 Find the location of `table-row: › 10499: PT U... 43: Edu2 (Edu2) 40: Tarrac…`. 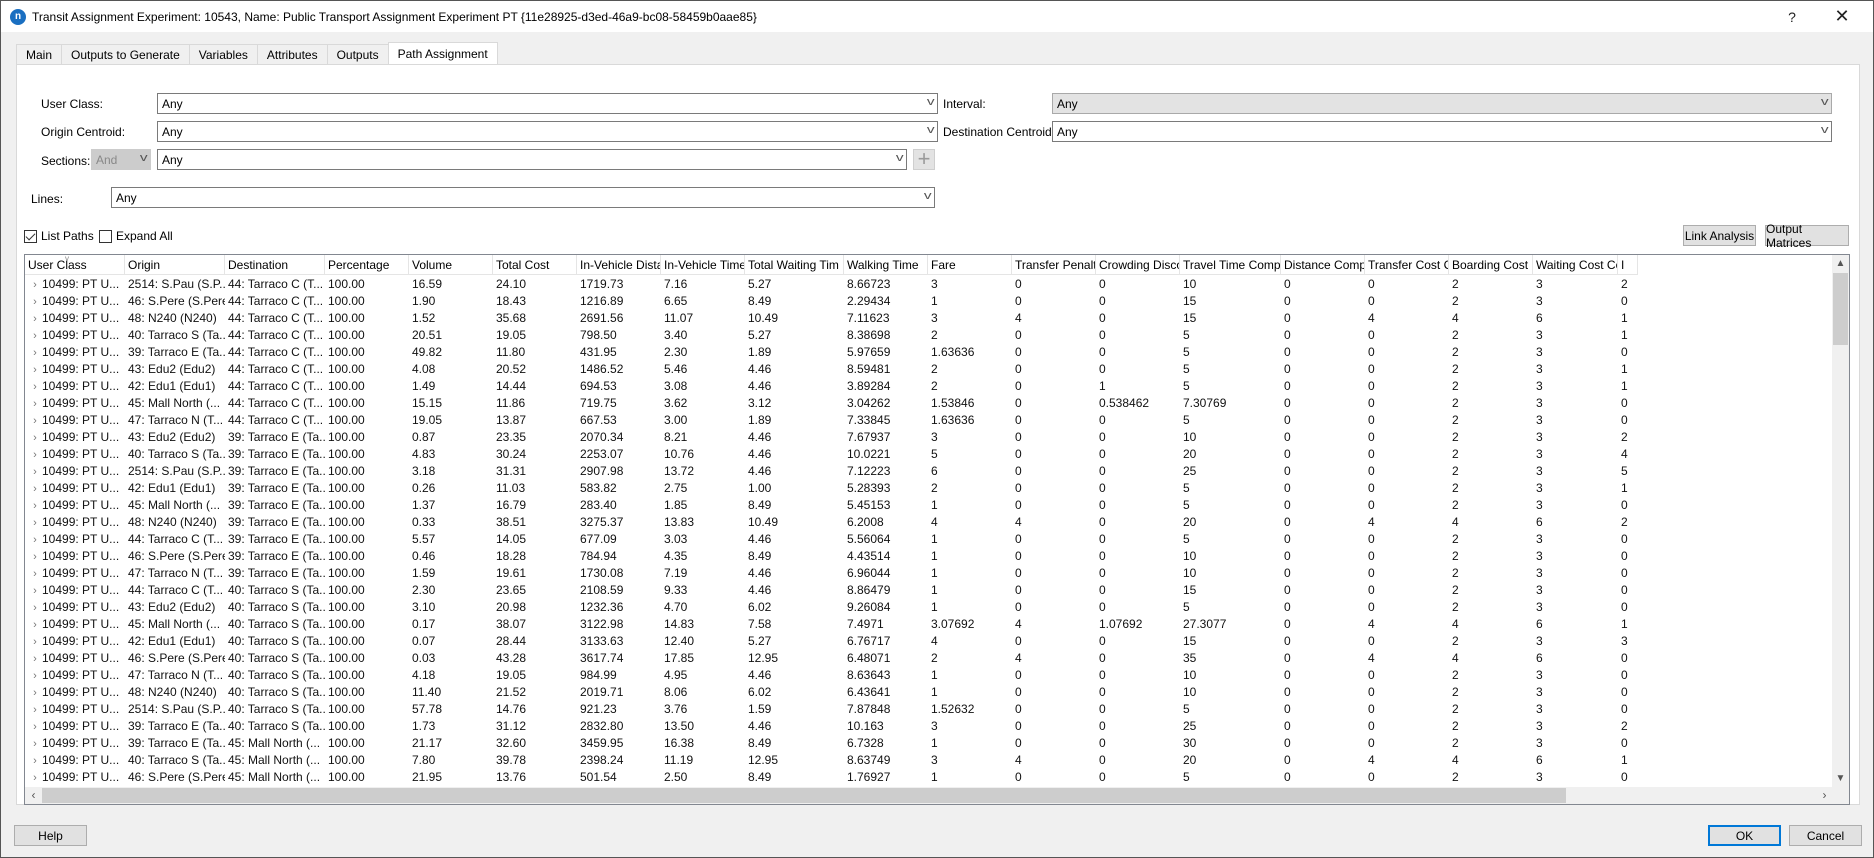

table-row: › 10499: PT U... 43: Edu2 (Edu2) 40: Tarrac… is located at coordinates (831, 607).